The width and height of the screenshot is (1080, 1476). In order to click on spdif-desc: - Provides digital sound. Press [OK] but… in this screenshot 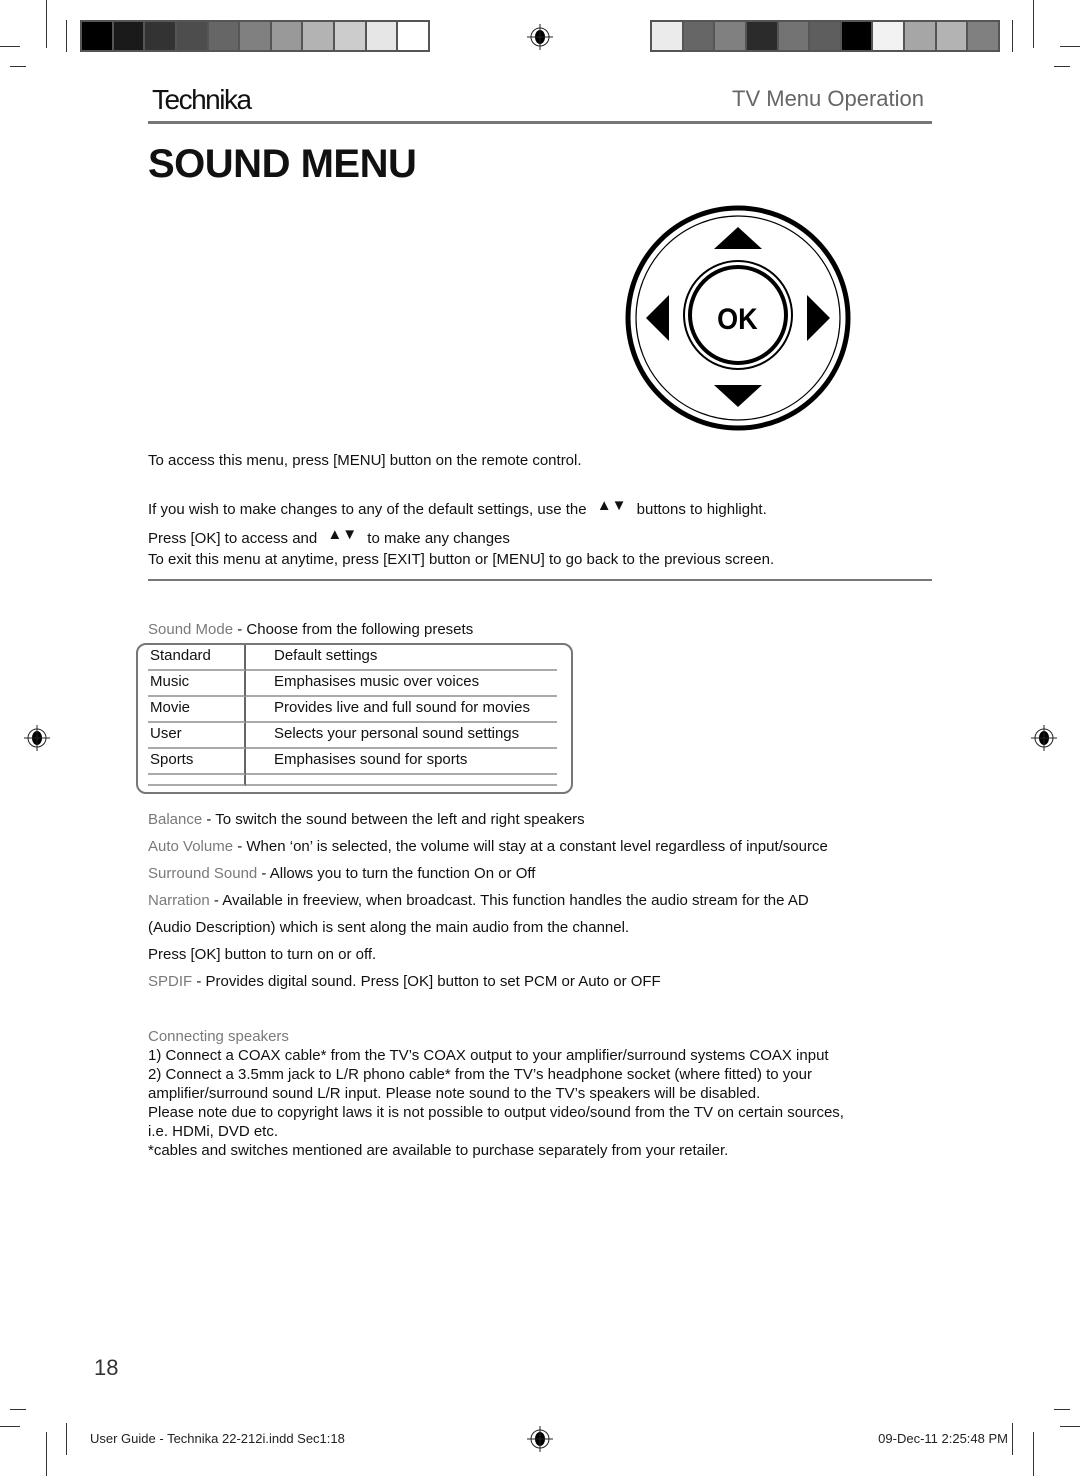, I will do `click(426, 981)`.